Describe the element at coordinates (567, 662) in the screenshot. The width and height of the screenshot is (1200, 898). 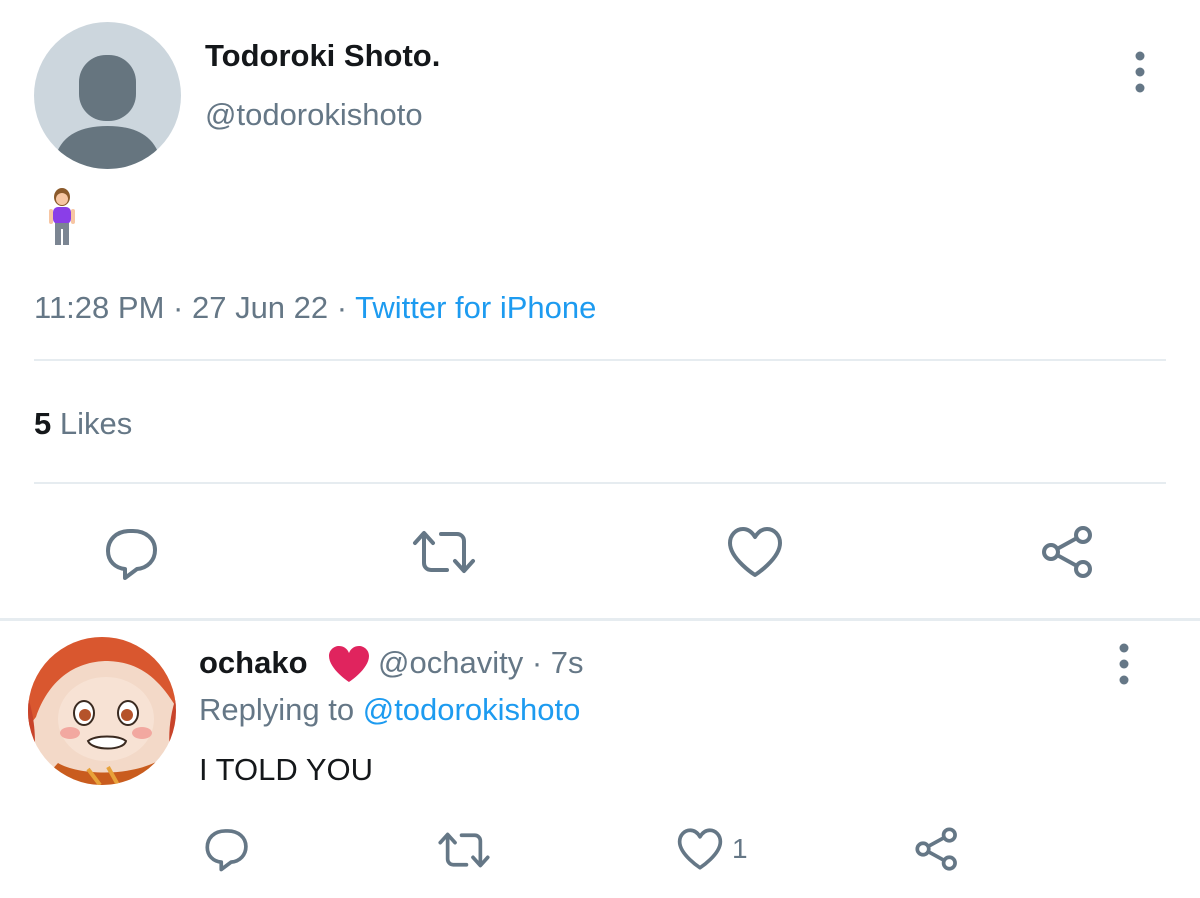
I see `reply-time: 7s` at that location.